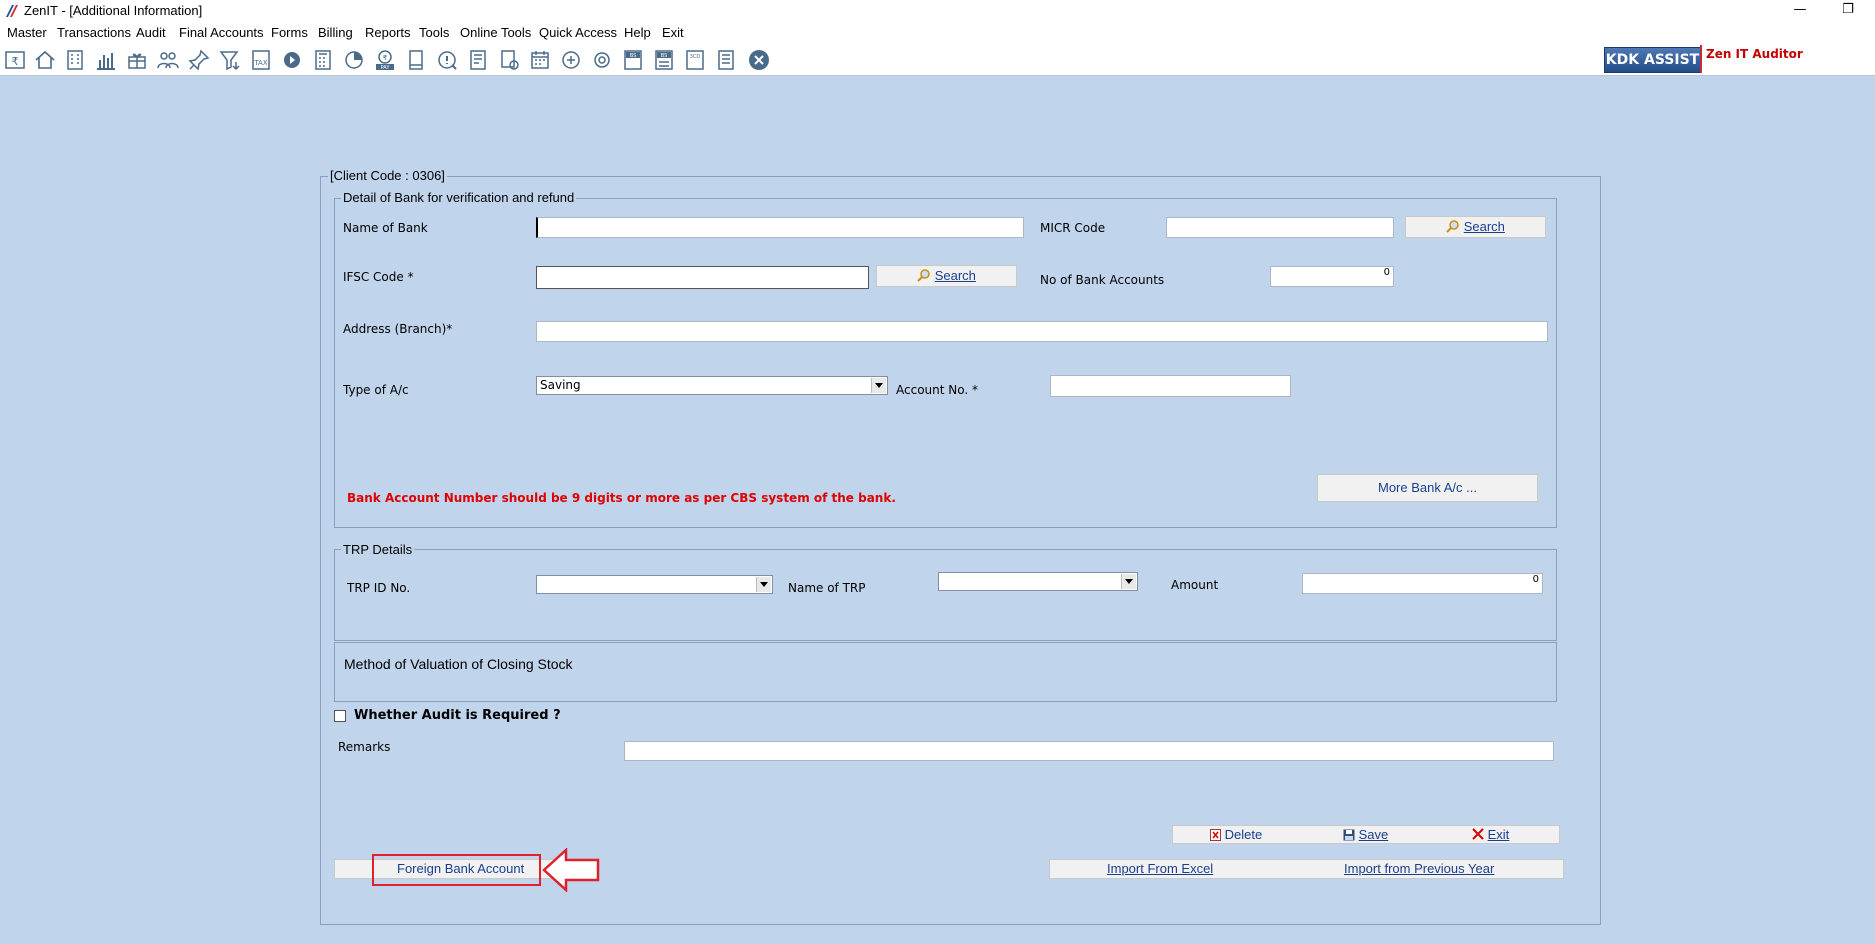 The width and height of the screenshot is (1875, 944). I want to click on sheet-icon, so click(726, 60).